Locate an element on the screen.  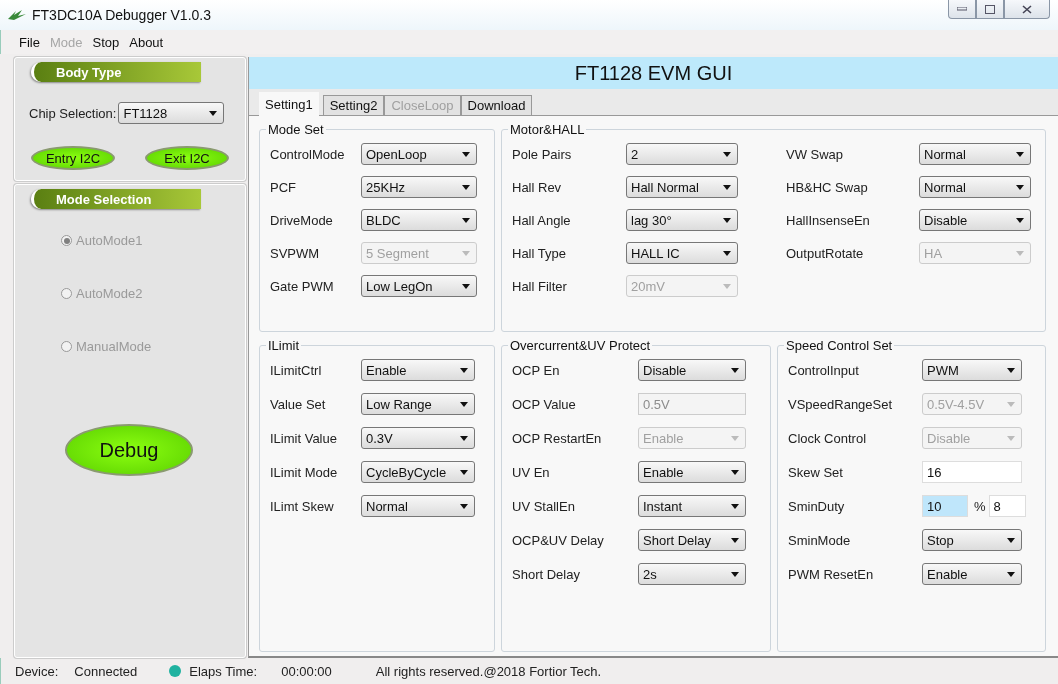
i2c-button: Exit I2C is located at coordinates (187, 158).